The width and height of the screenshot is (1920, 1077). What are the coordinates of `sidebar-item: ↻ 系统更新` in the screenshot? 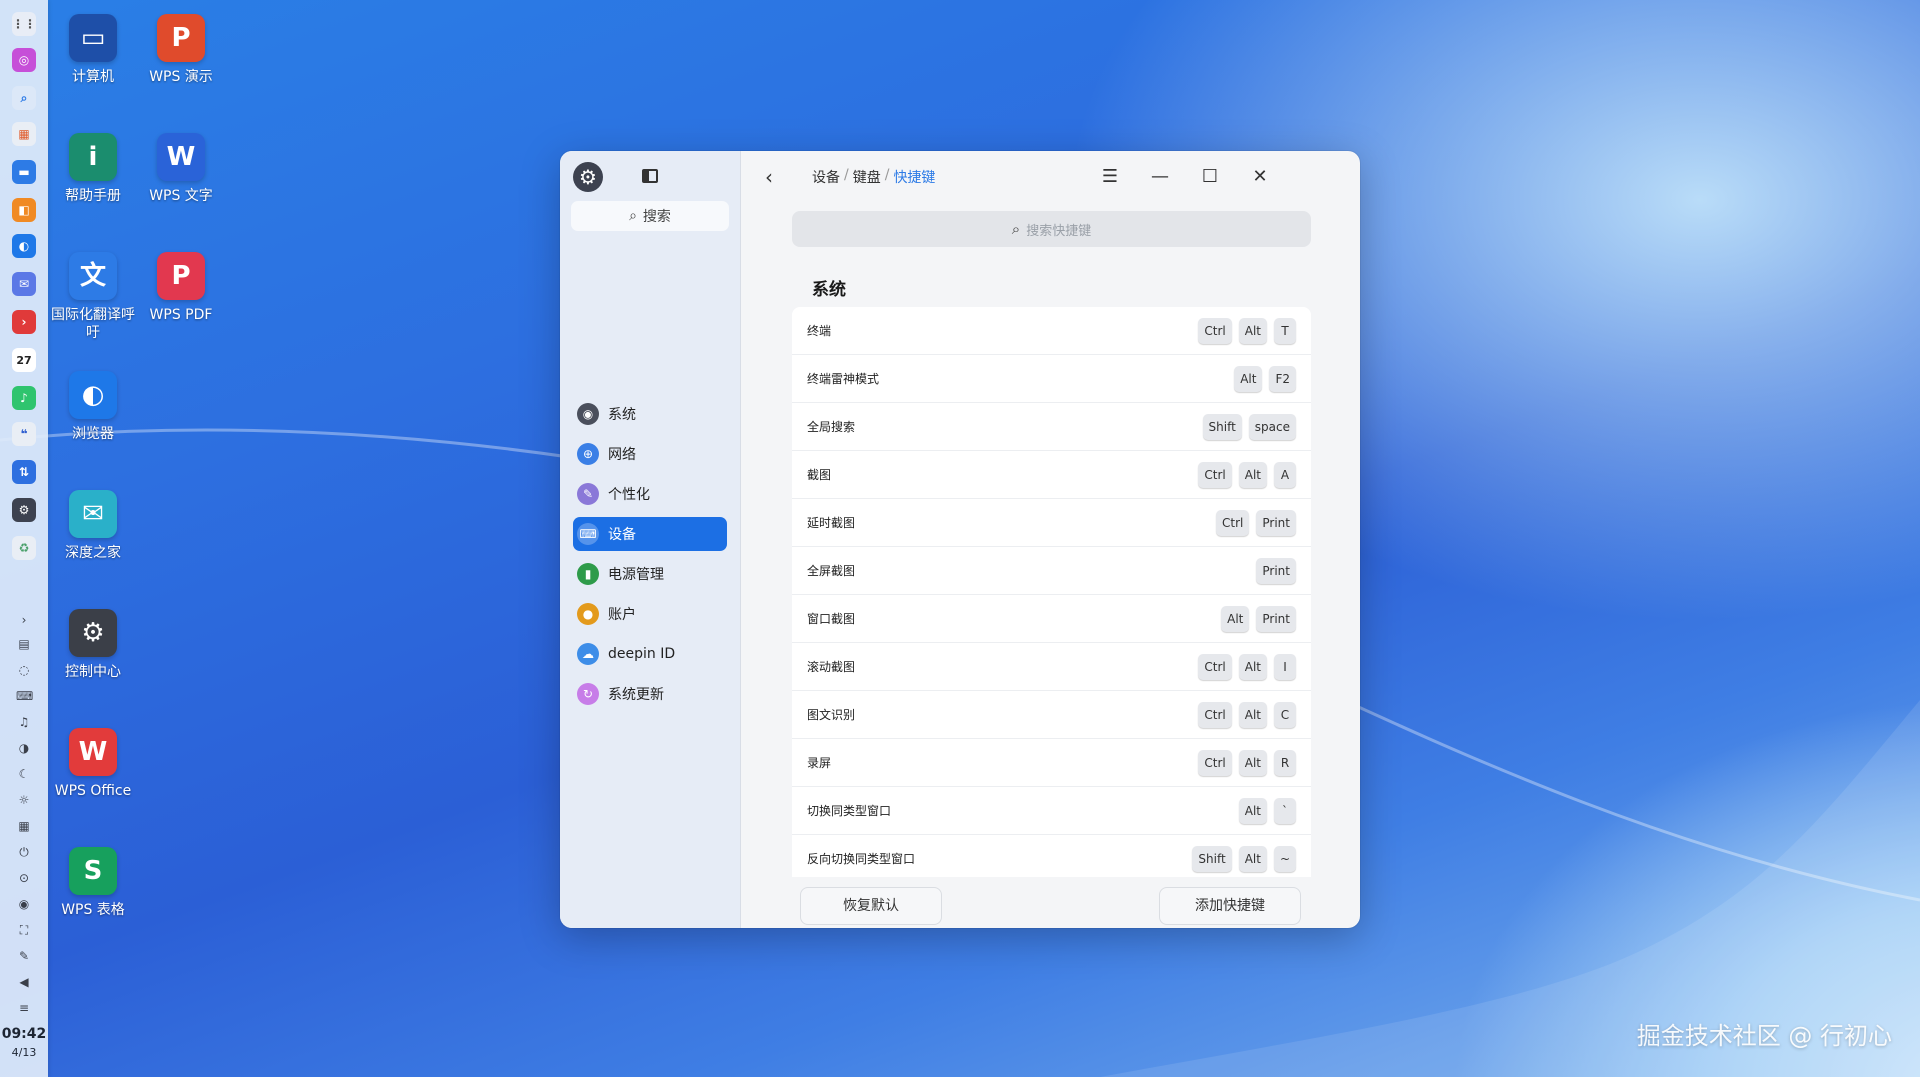 It's located at (650, 694).